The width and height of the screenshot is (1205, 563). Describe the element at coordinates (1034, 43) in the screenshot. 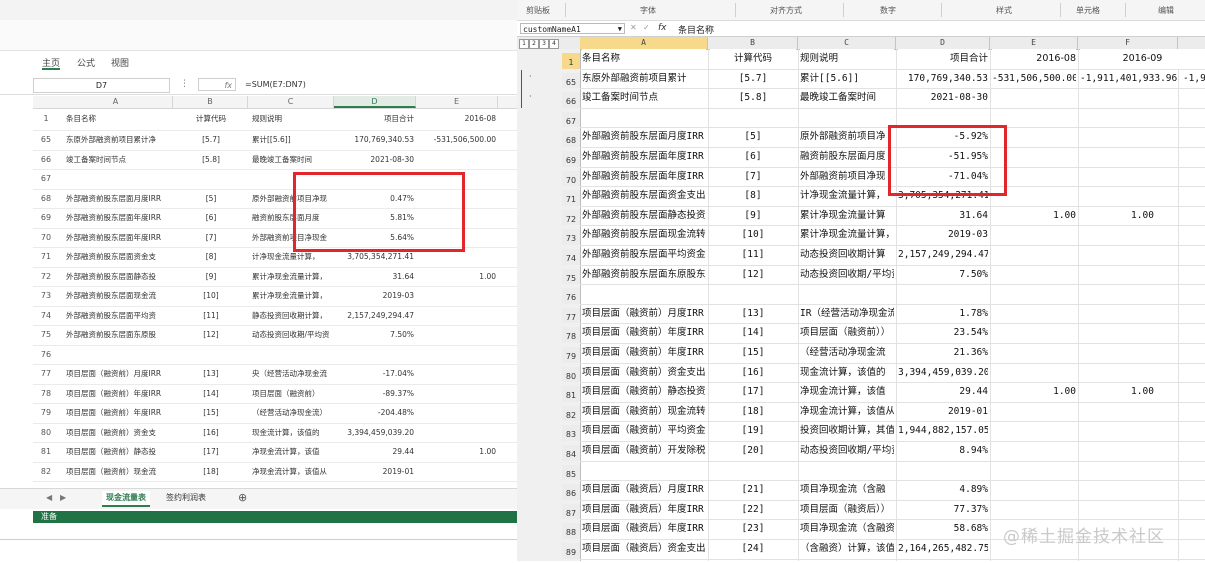

I see `right-col-header-e: E` at that location.